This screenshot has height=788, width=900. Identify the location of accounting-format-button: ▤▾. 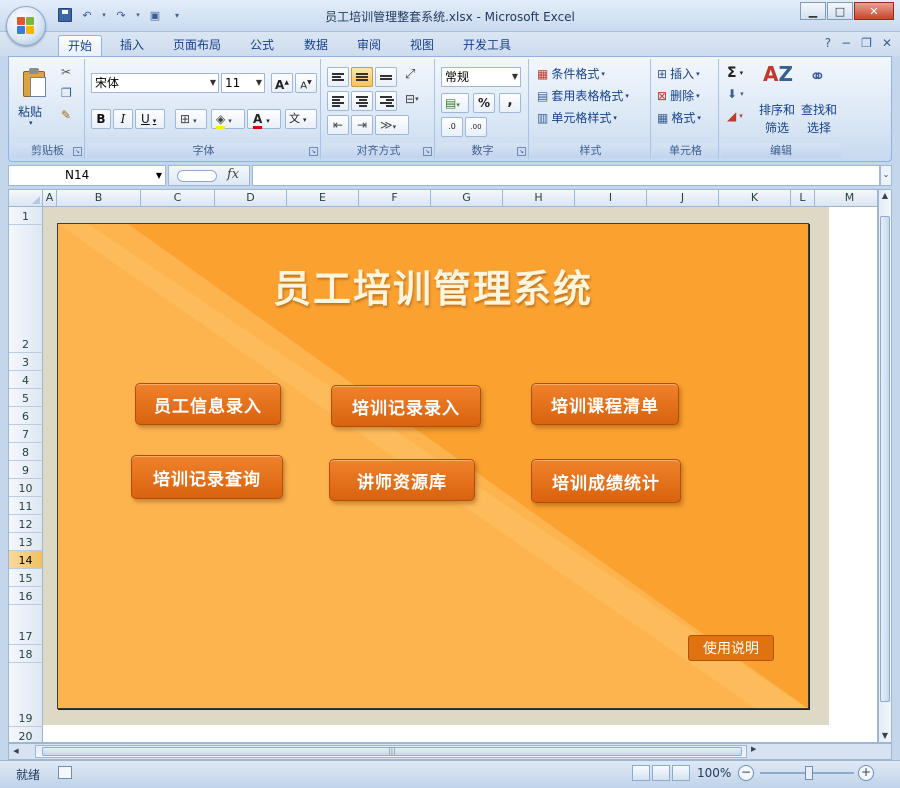
(455, 103).